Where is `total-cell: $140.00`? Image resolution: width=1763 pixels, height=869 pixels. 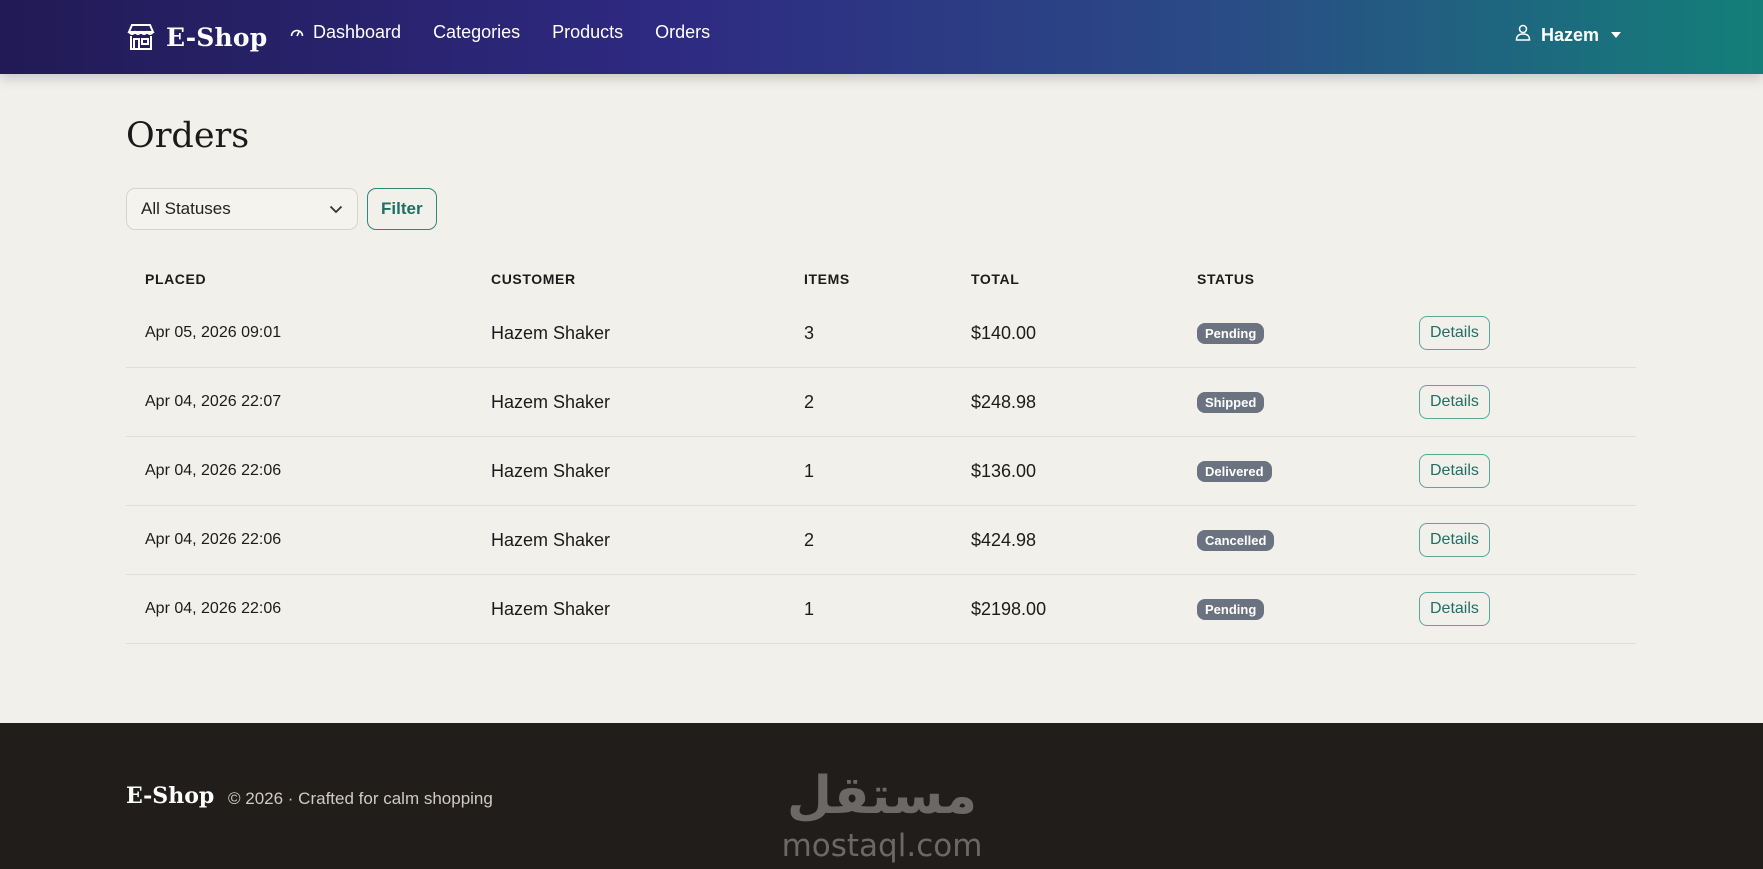 total-cell: $140.00 is located at coordinates (1065, 333).